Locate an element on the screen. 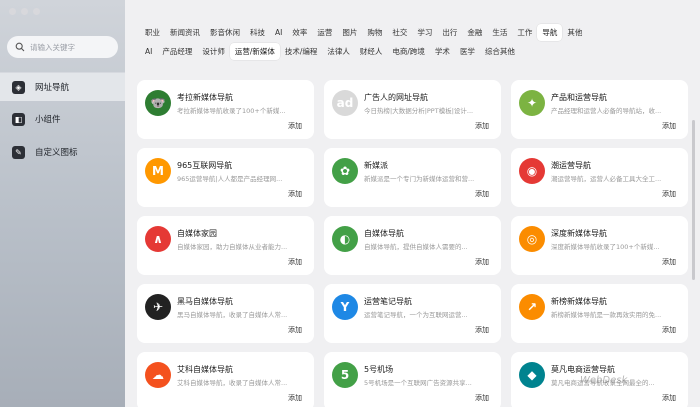 This screenshot has height=407, width=700. subcategory-tab: AI is located at coordinates (148, 51).